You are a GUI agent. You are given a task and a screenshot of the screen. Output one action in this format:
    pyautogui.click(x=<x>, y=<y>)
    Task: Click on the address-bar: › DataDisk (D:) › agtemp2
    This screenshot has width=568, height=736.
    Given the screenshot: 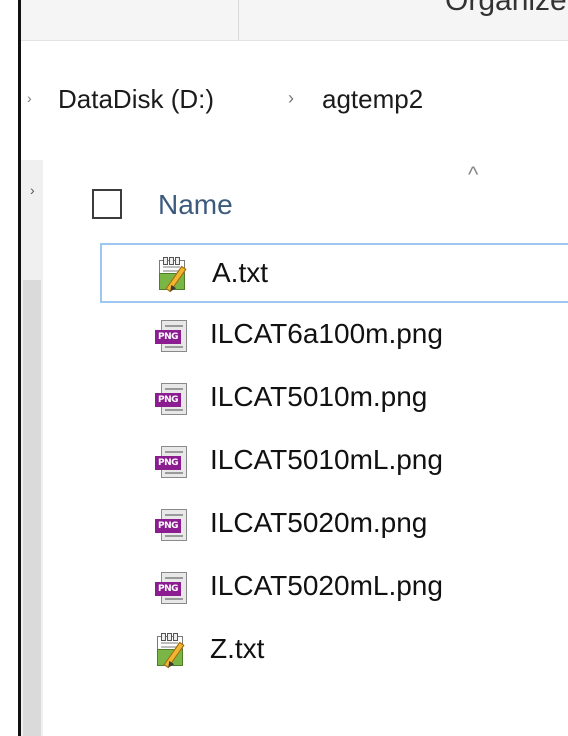 What is the action you would take?
    pyautogui.click(x=294, y=108)
    